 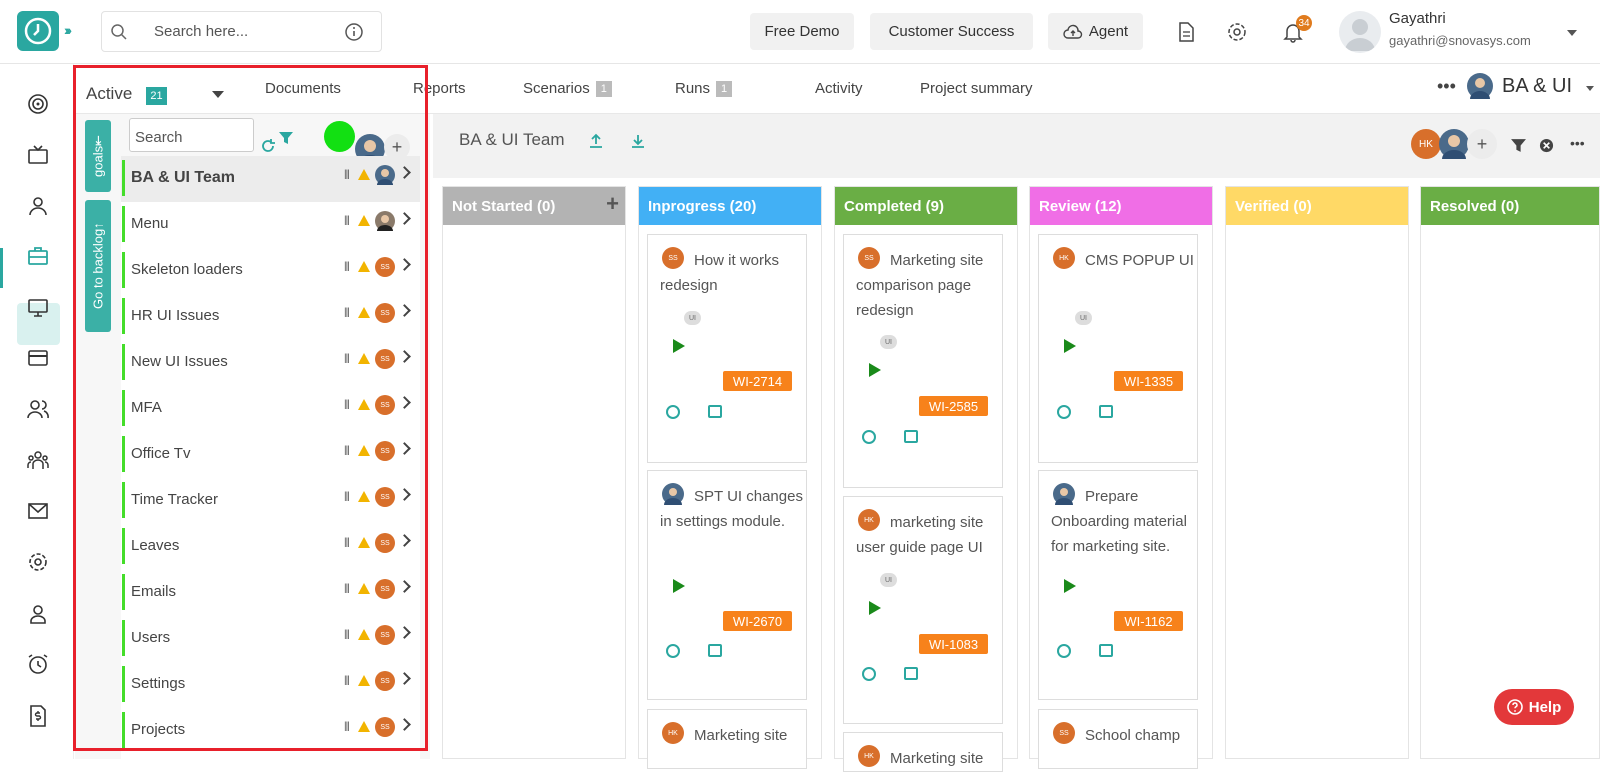 I want to click on list-item: Leaves ||| SS, so click(x=270, y=547).